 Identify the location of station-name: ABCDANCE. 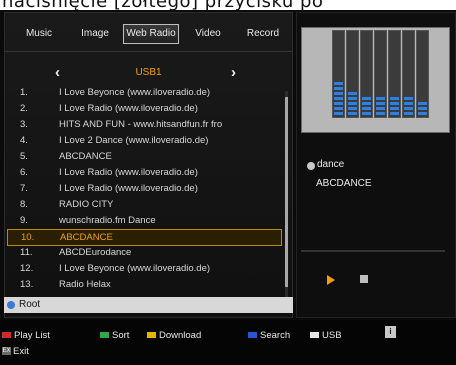
(344, 183).